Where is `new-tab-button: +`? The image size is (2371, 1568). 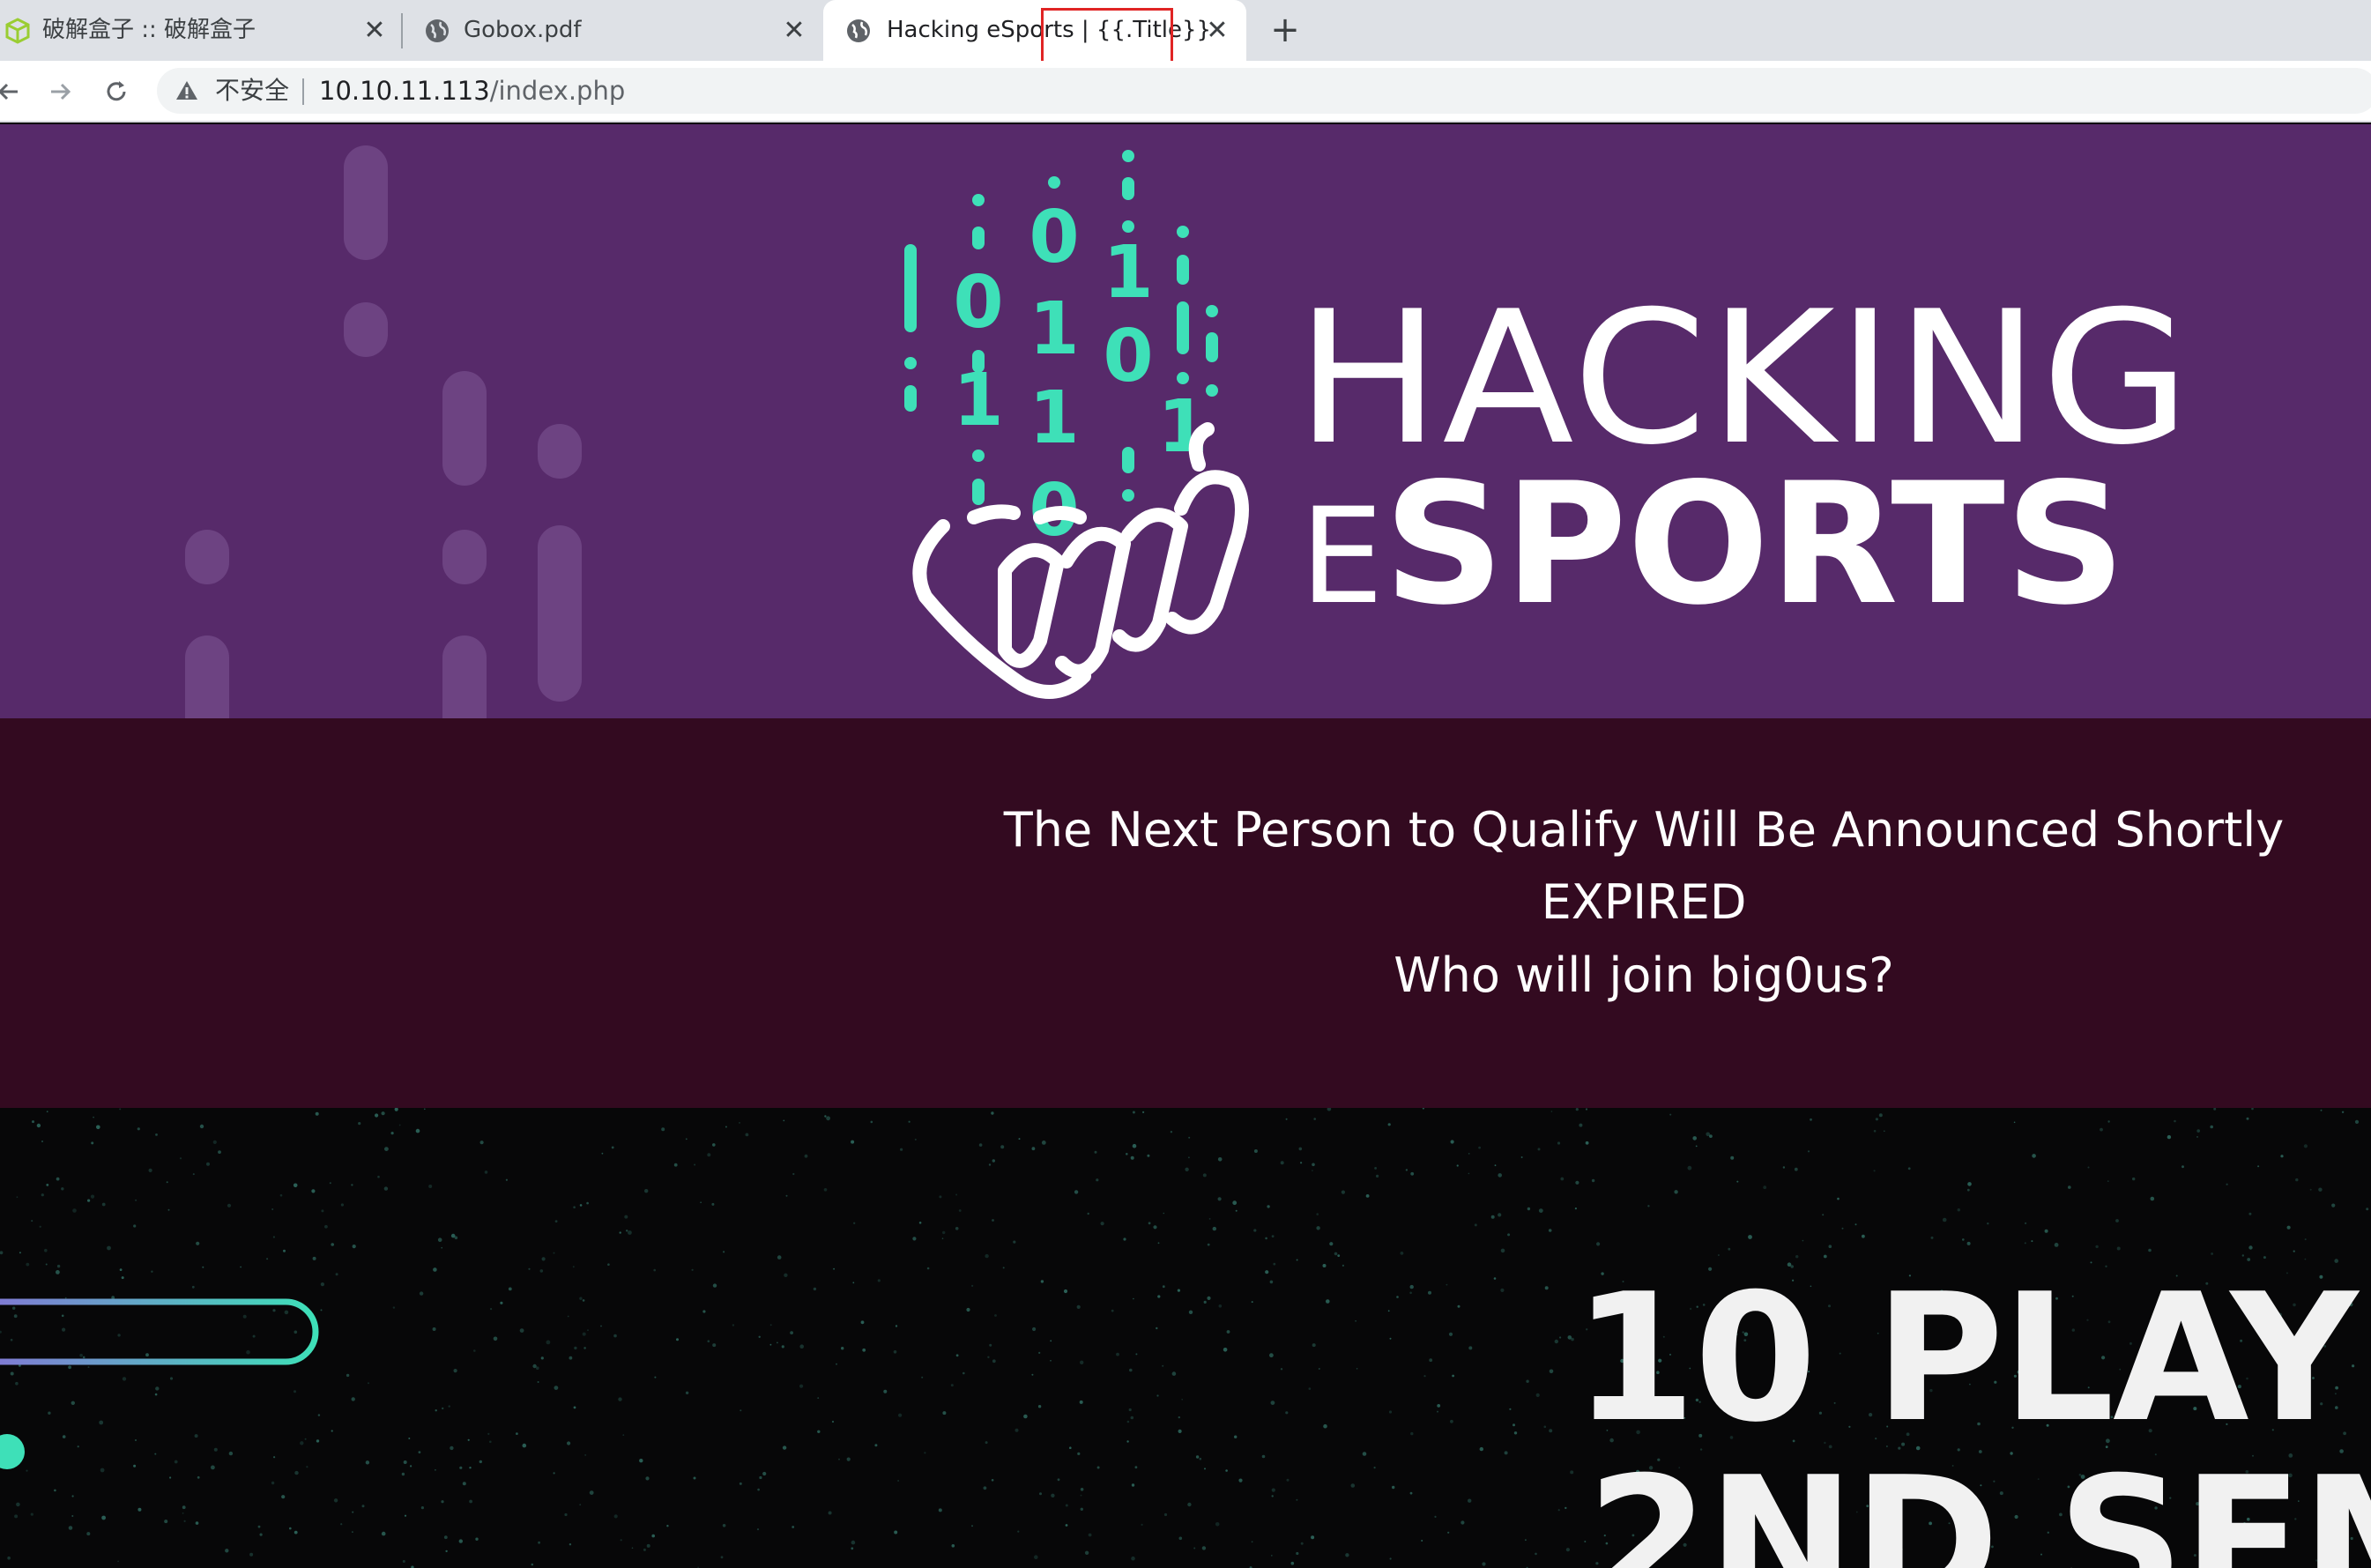 new-tab-button: + is located at coordinates (1285, 30).